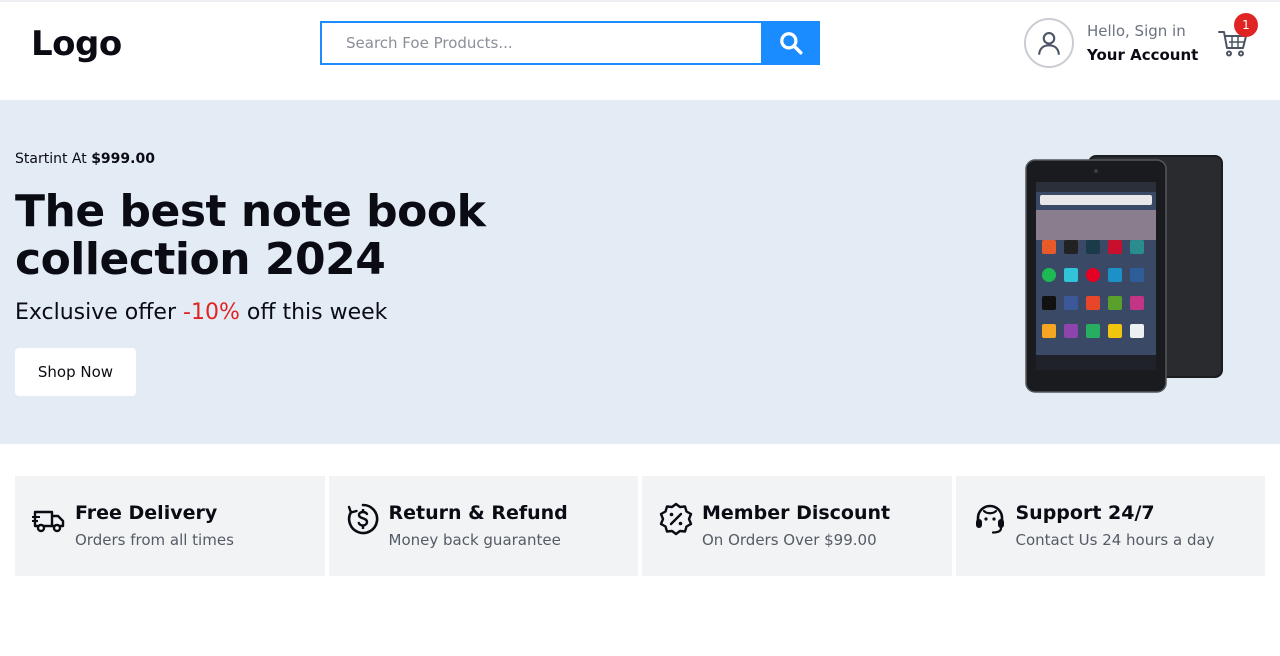 The width and height of the screenshot is (1280, 656). I want to click on feature-card: Free Delivery Orders from all times, so click(170, 526).